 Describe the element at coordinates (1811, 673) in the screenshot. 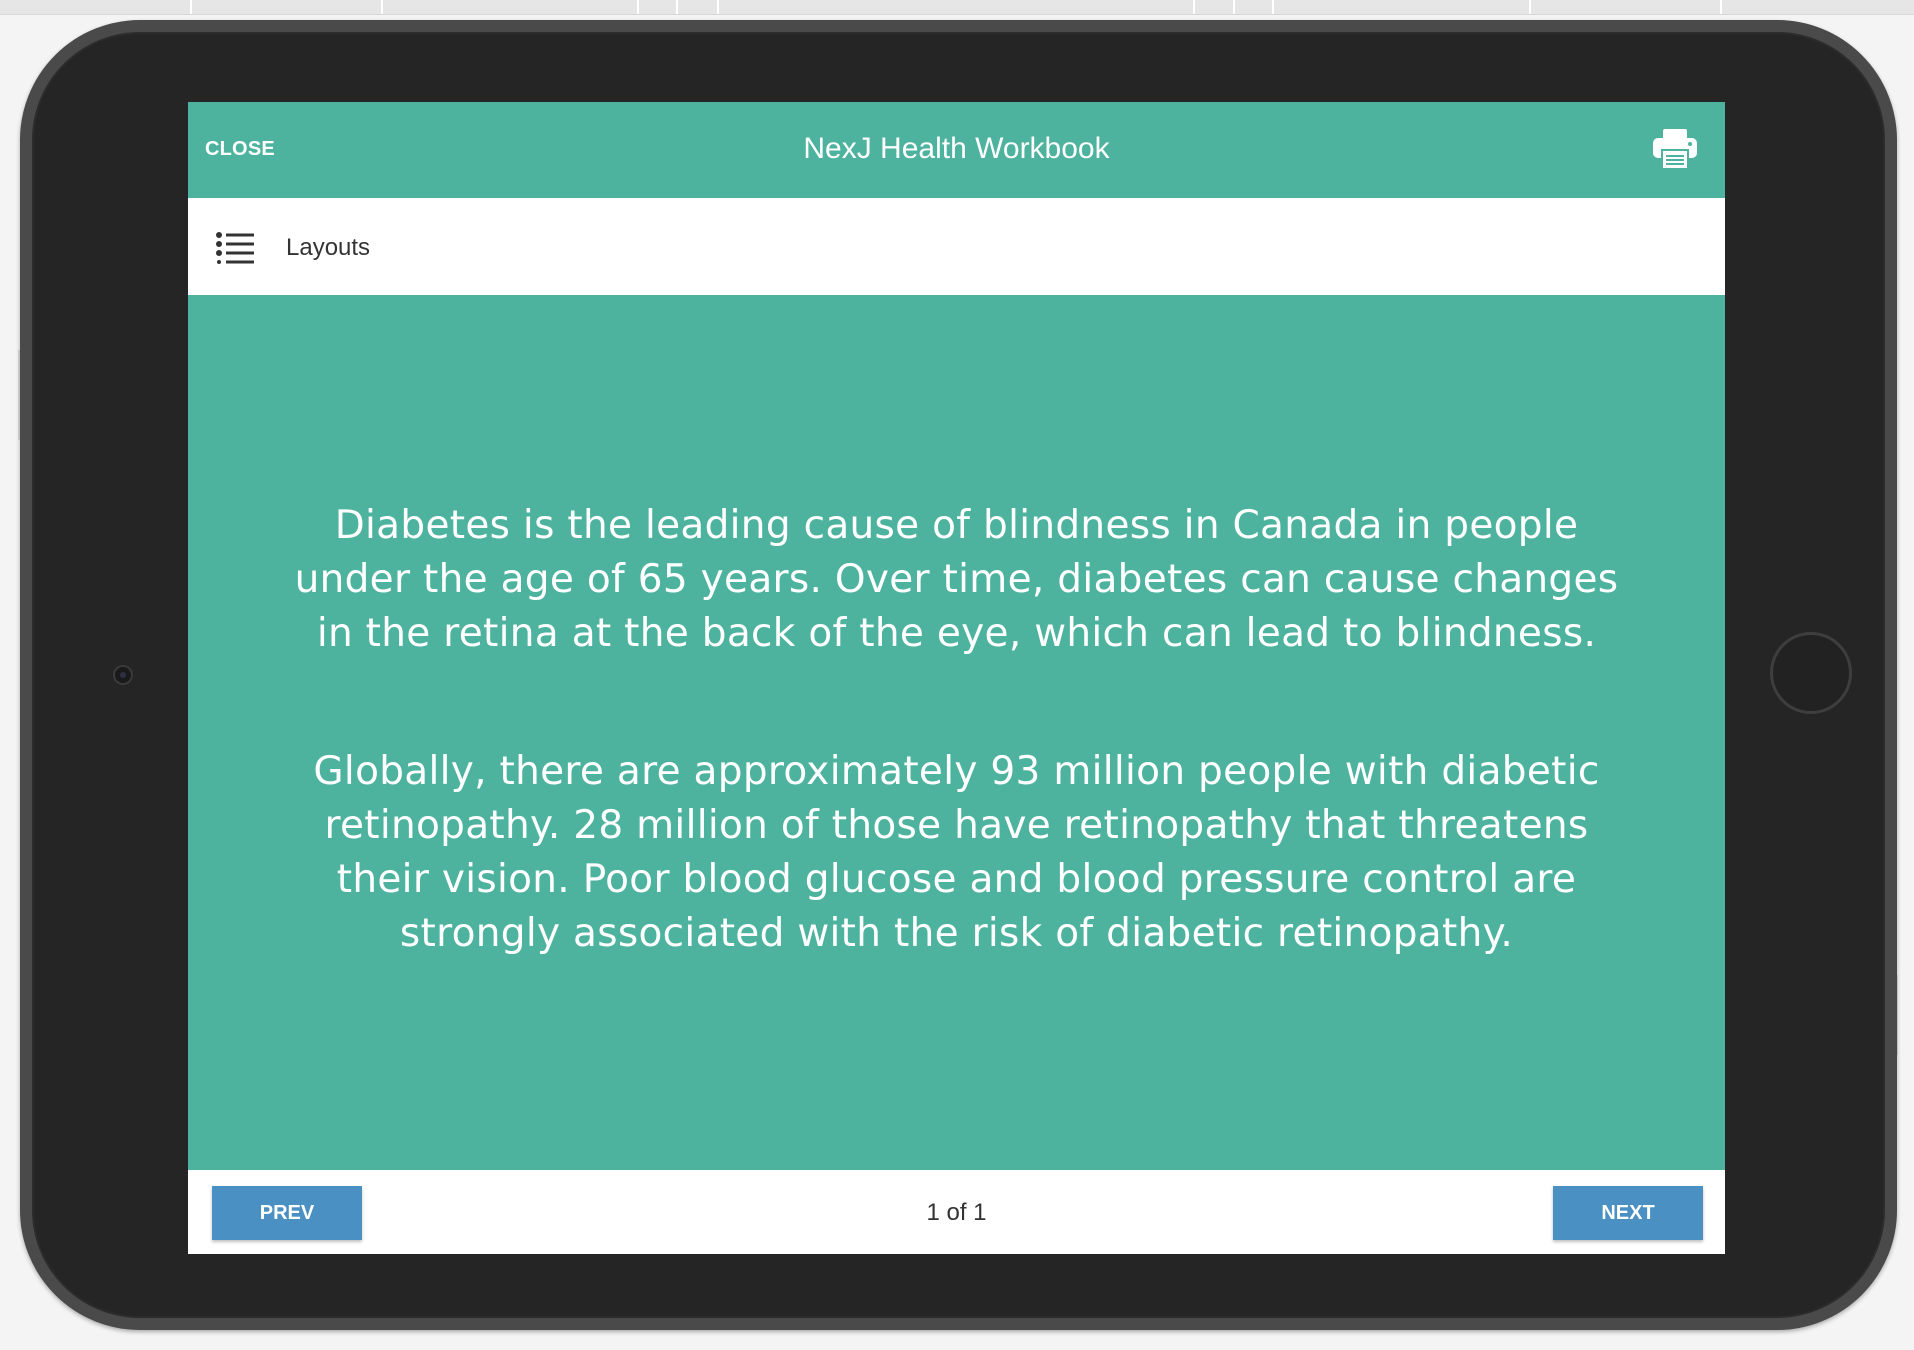

I see `home-button` at that location.